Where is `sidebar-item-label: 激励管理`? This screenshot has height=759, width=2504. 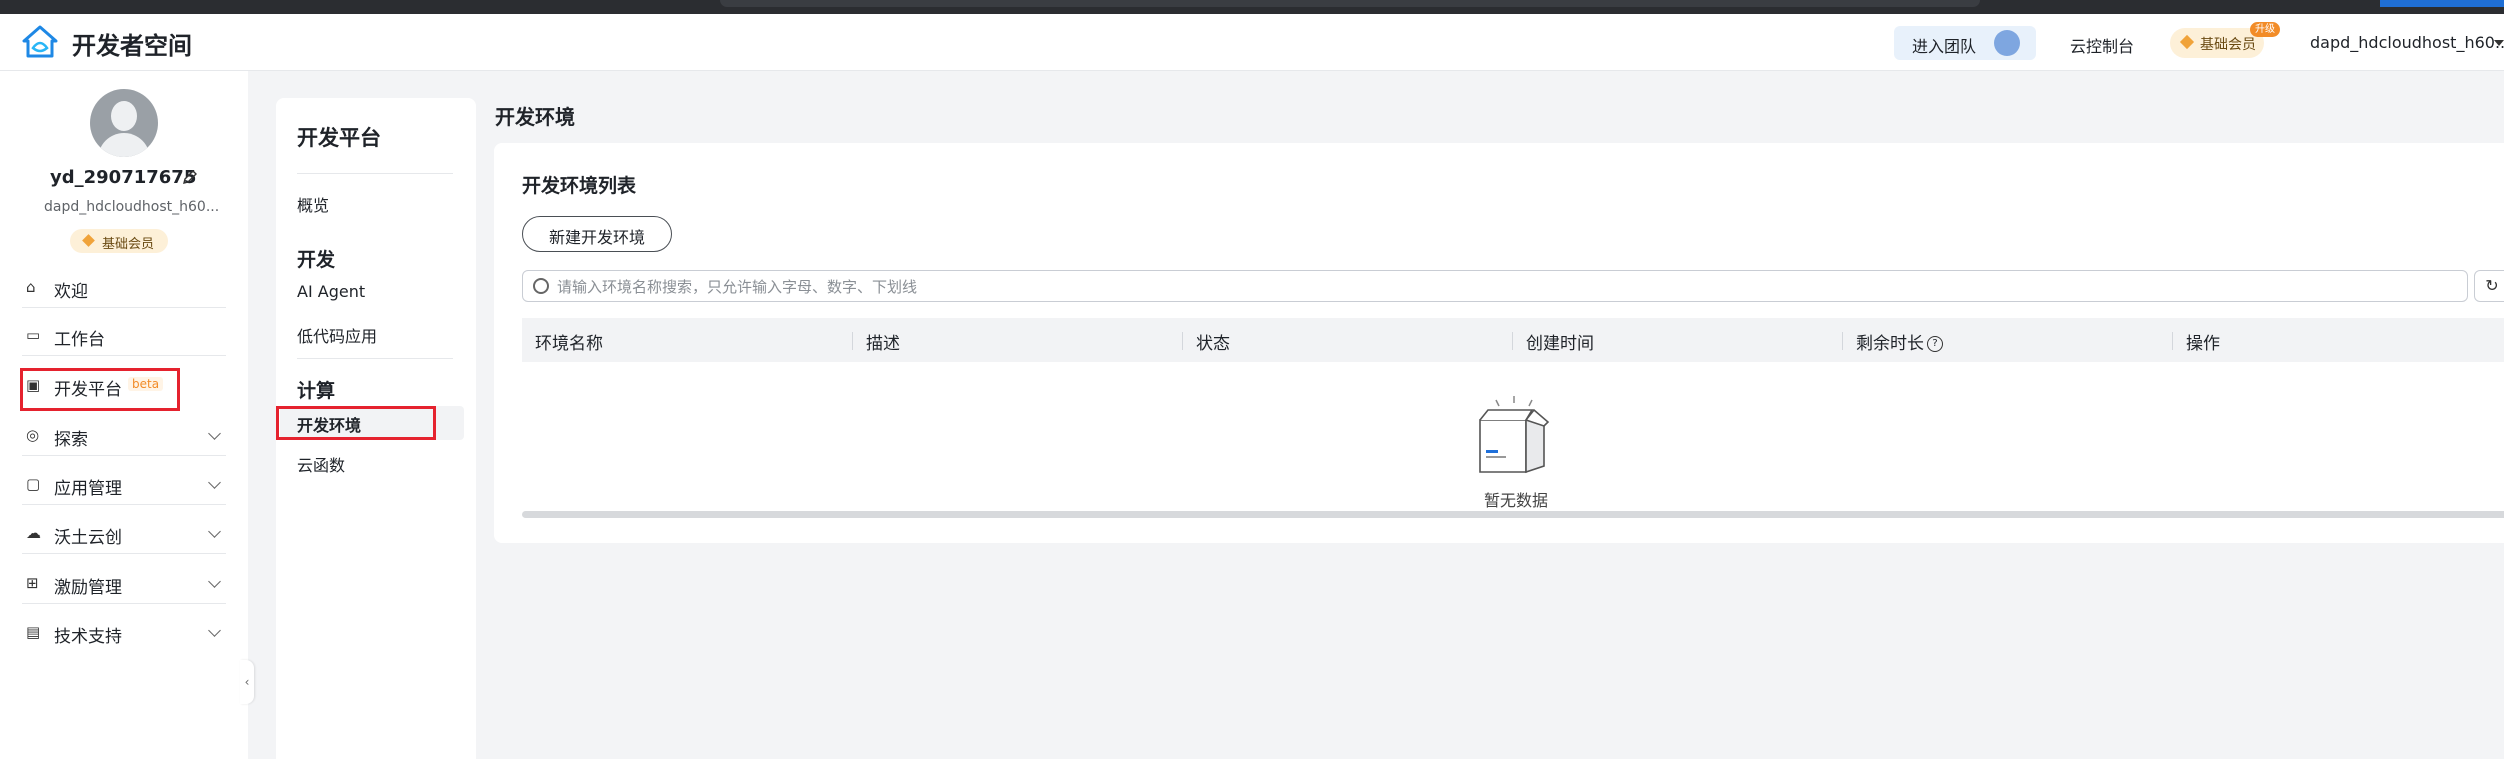
sidebar-item-label: 激励管理 is located at coordinates (88, 588).